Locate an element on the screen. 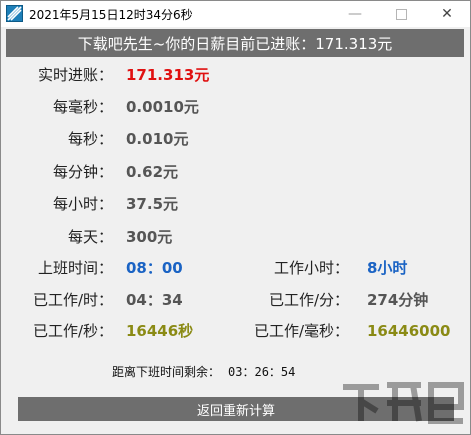 The image size is (471, 435). per-sec-value: 0.010元 is located at coordinates (157, 139).